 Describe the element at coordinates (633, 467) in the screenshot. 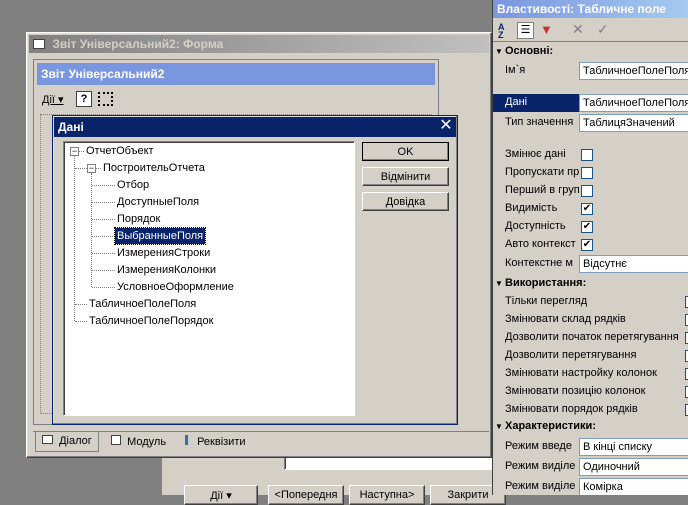

I see `prop-char-field: Одиночний` at that location.